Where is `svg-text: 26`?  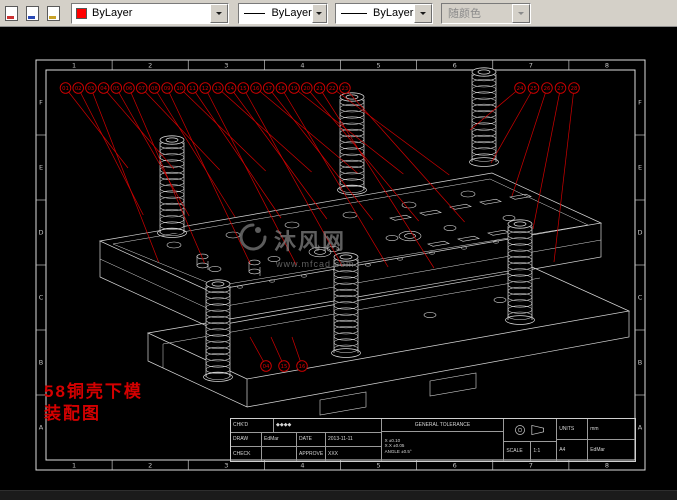 svg-text: 26 is located at coordinates (547, 89).